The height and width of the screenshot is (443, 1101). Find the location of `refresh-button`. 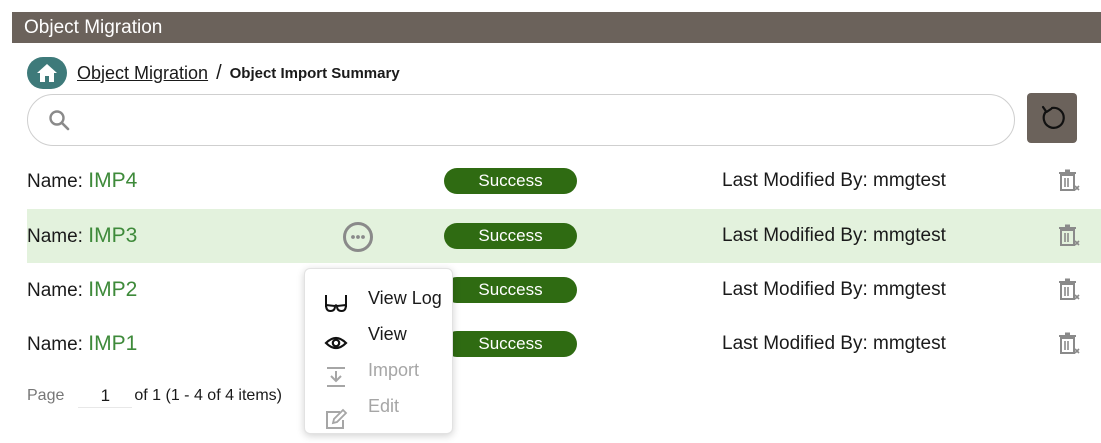

refresh-button is located at coordinates (1052, 118).